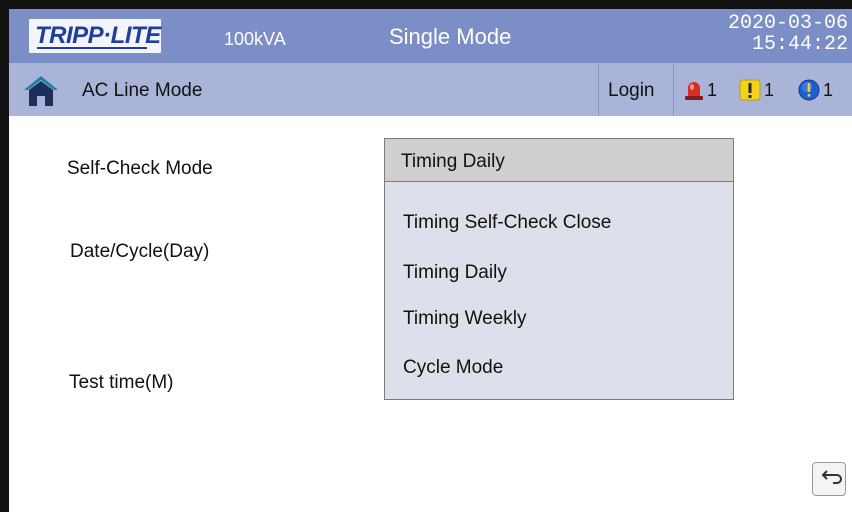 The height and width of the screenshot is (512, 852). I want to click on logo-underline, so click(92, 48).